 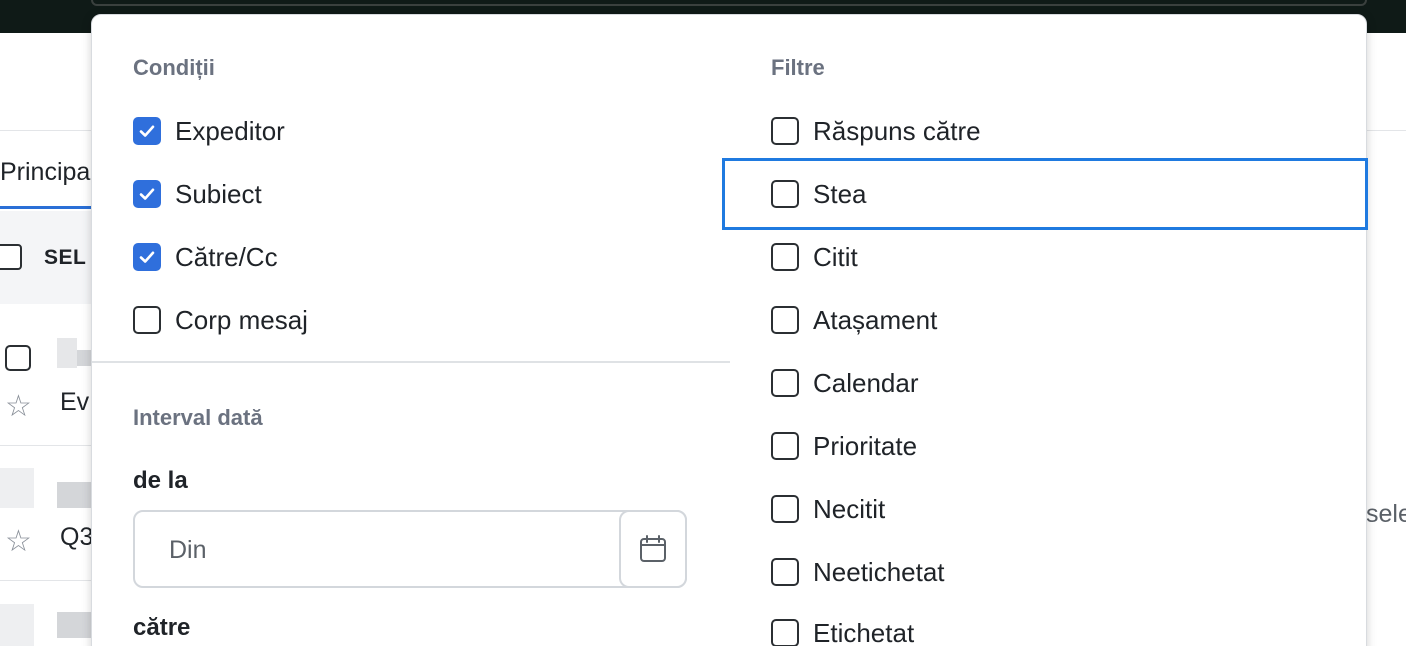 I want to click on filter-label: Neetichetat, so click(x=879, y=571).